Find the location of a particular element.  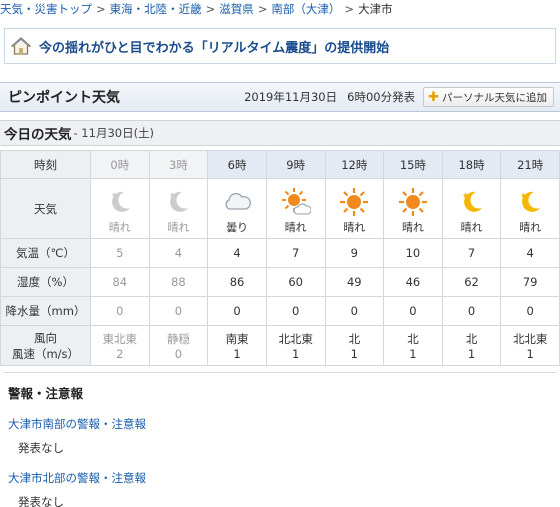

wind-direction: 南東 is located at coordinates (237, 338).